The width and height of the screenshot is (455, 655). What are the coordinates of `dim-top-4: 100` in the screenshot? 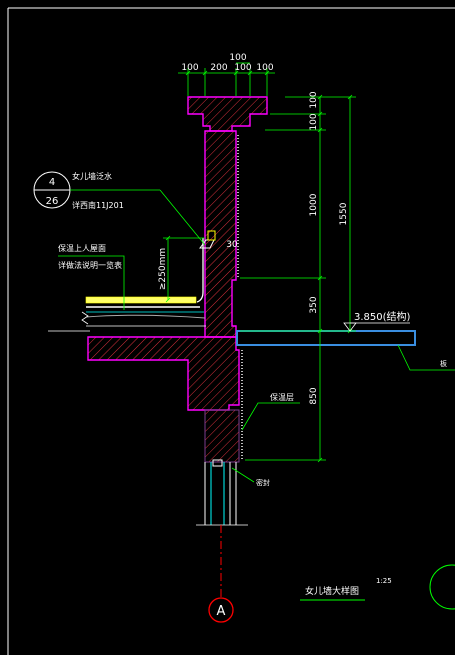 It's located at (264, 68).